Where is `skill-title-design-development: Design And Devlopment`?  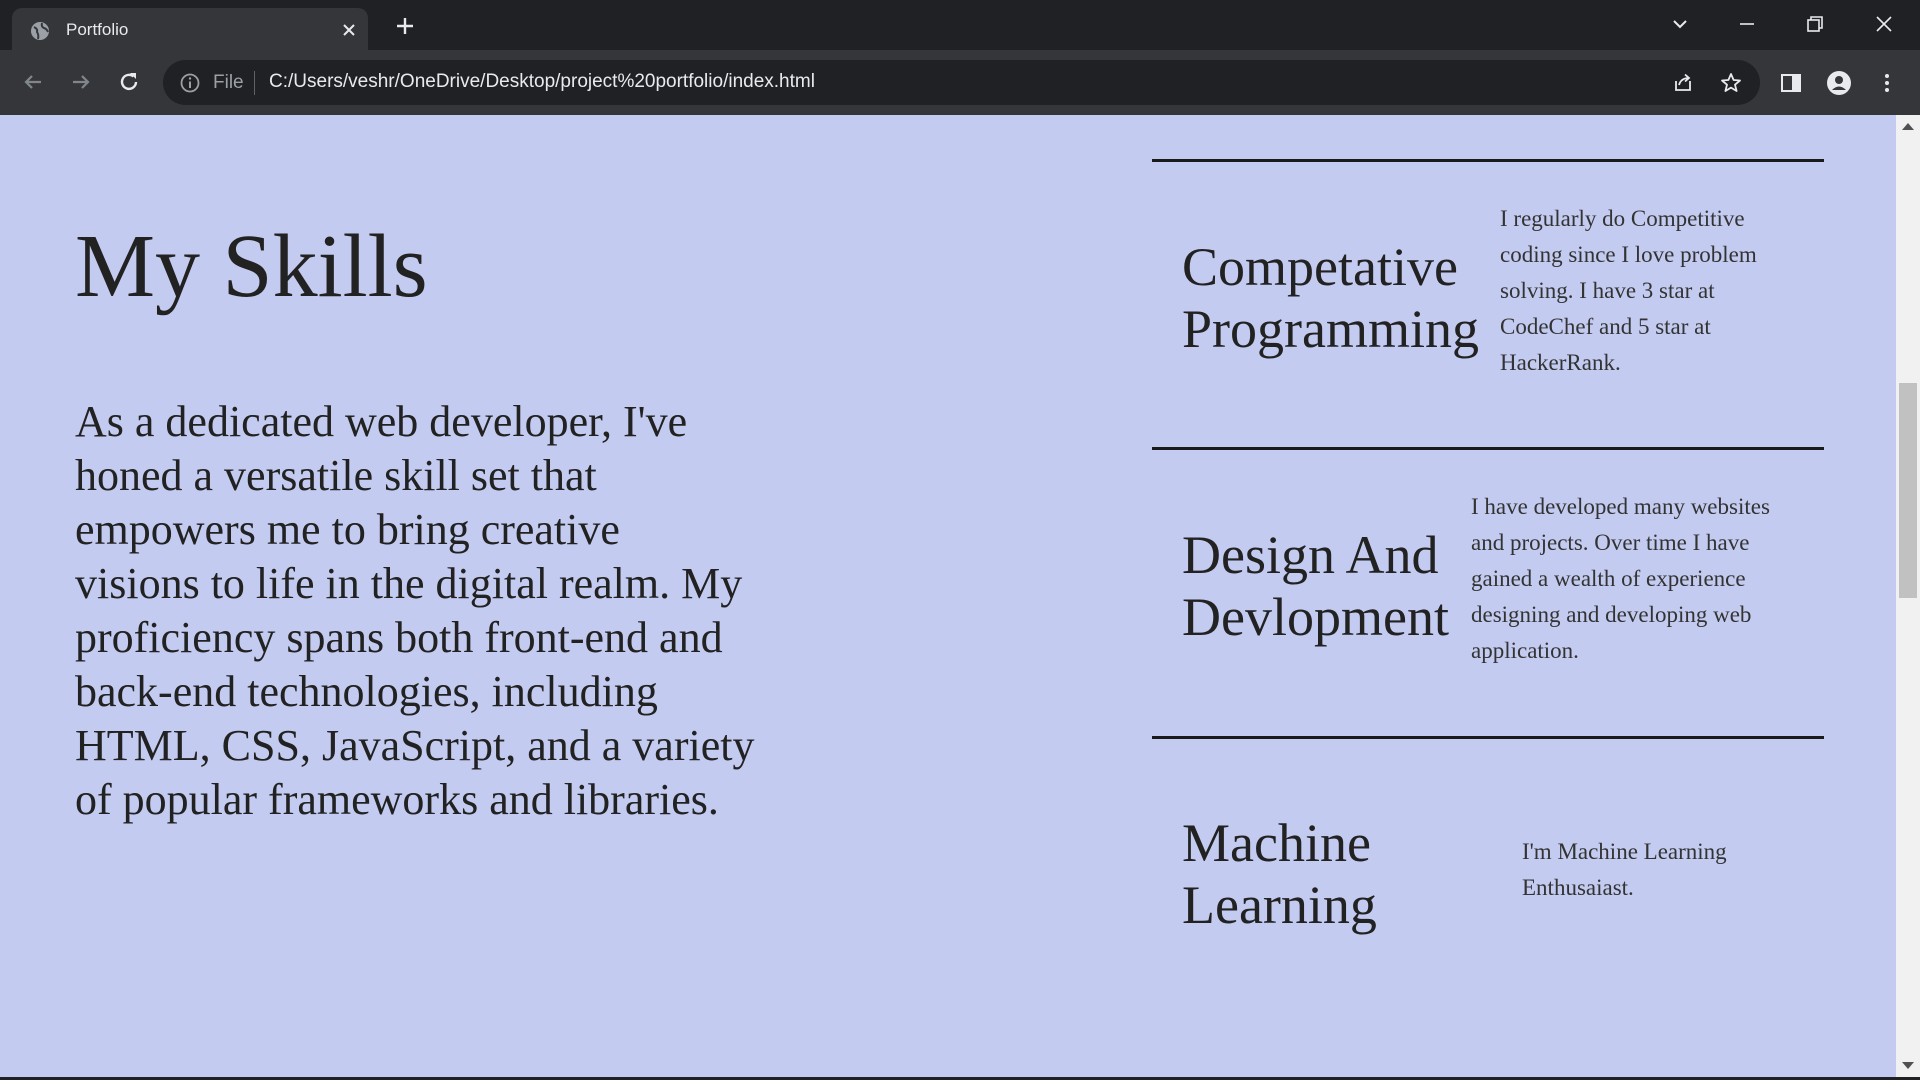
skill-title-design-development: Design And Devlopment is located at coordinates (1315, 586).